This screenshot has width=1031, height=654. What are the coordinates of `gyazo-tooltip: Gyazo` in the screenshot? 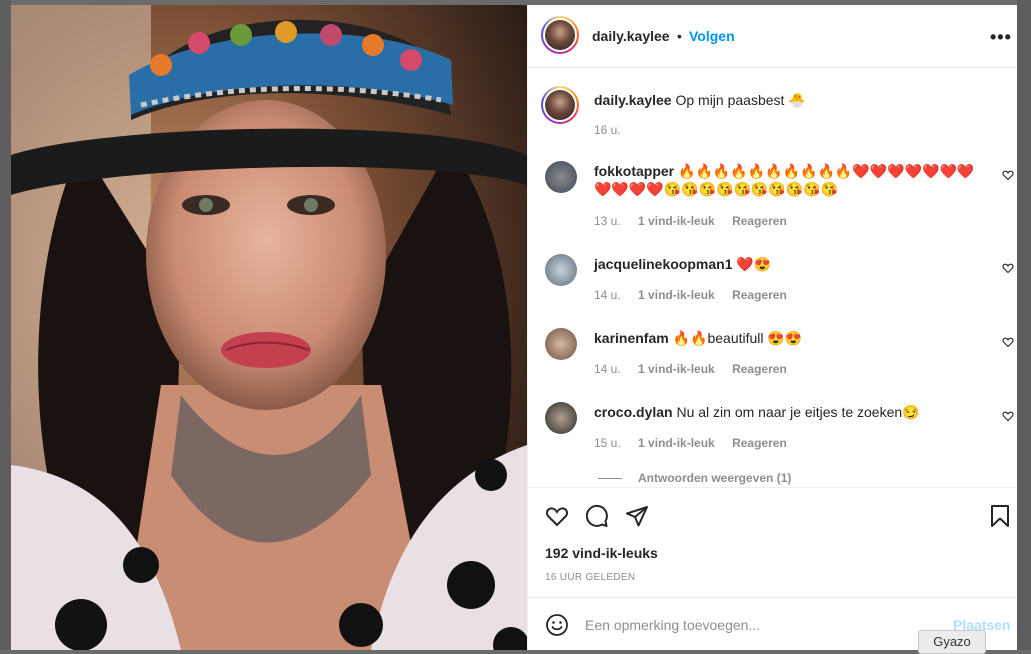 It's located at (952, 642).